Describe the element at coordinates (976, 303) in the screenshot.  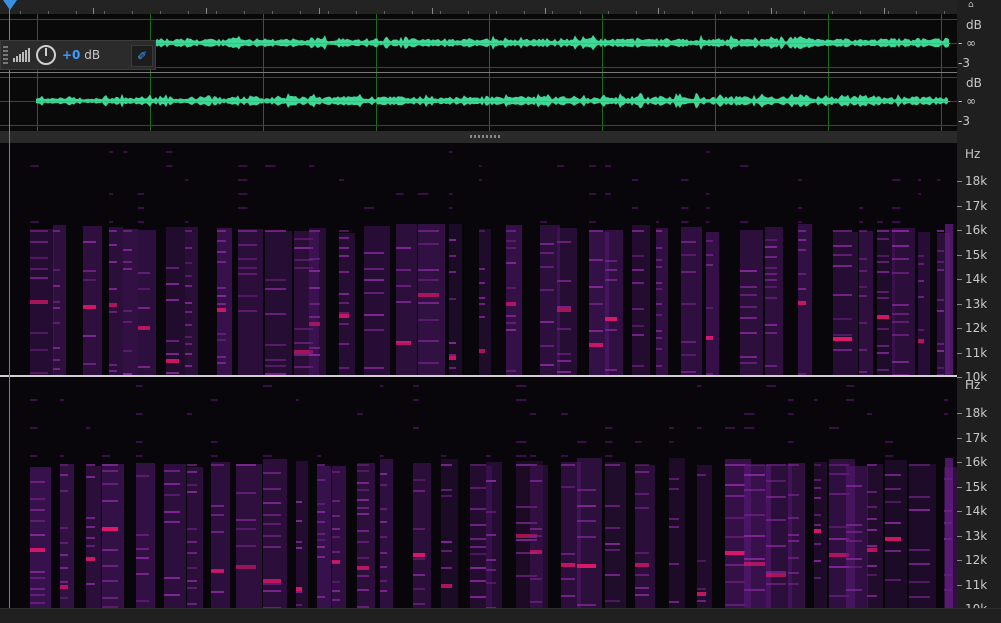
I see `hz-axis-label: 13k` at that location.